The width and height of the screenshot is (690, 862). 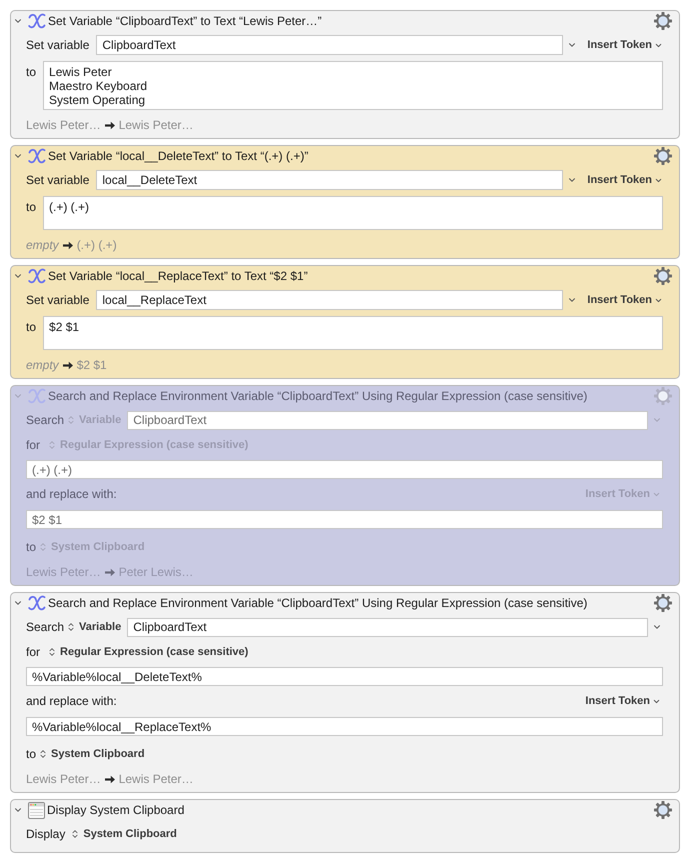 What do you see at coordinates (36, 810) in the screenshot?
I see `window-icon` at bounding box center [36, 810].